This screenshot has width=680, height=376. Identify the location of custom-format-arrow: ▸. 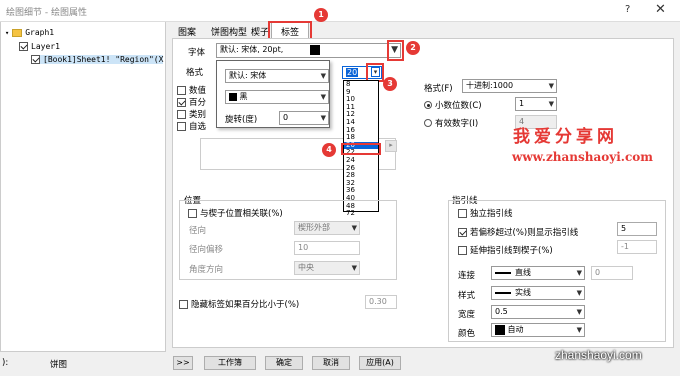
(391, 146).